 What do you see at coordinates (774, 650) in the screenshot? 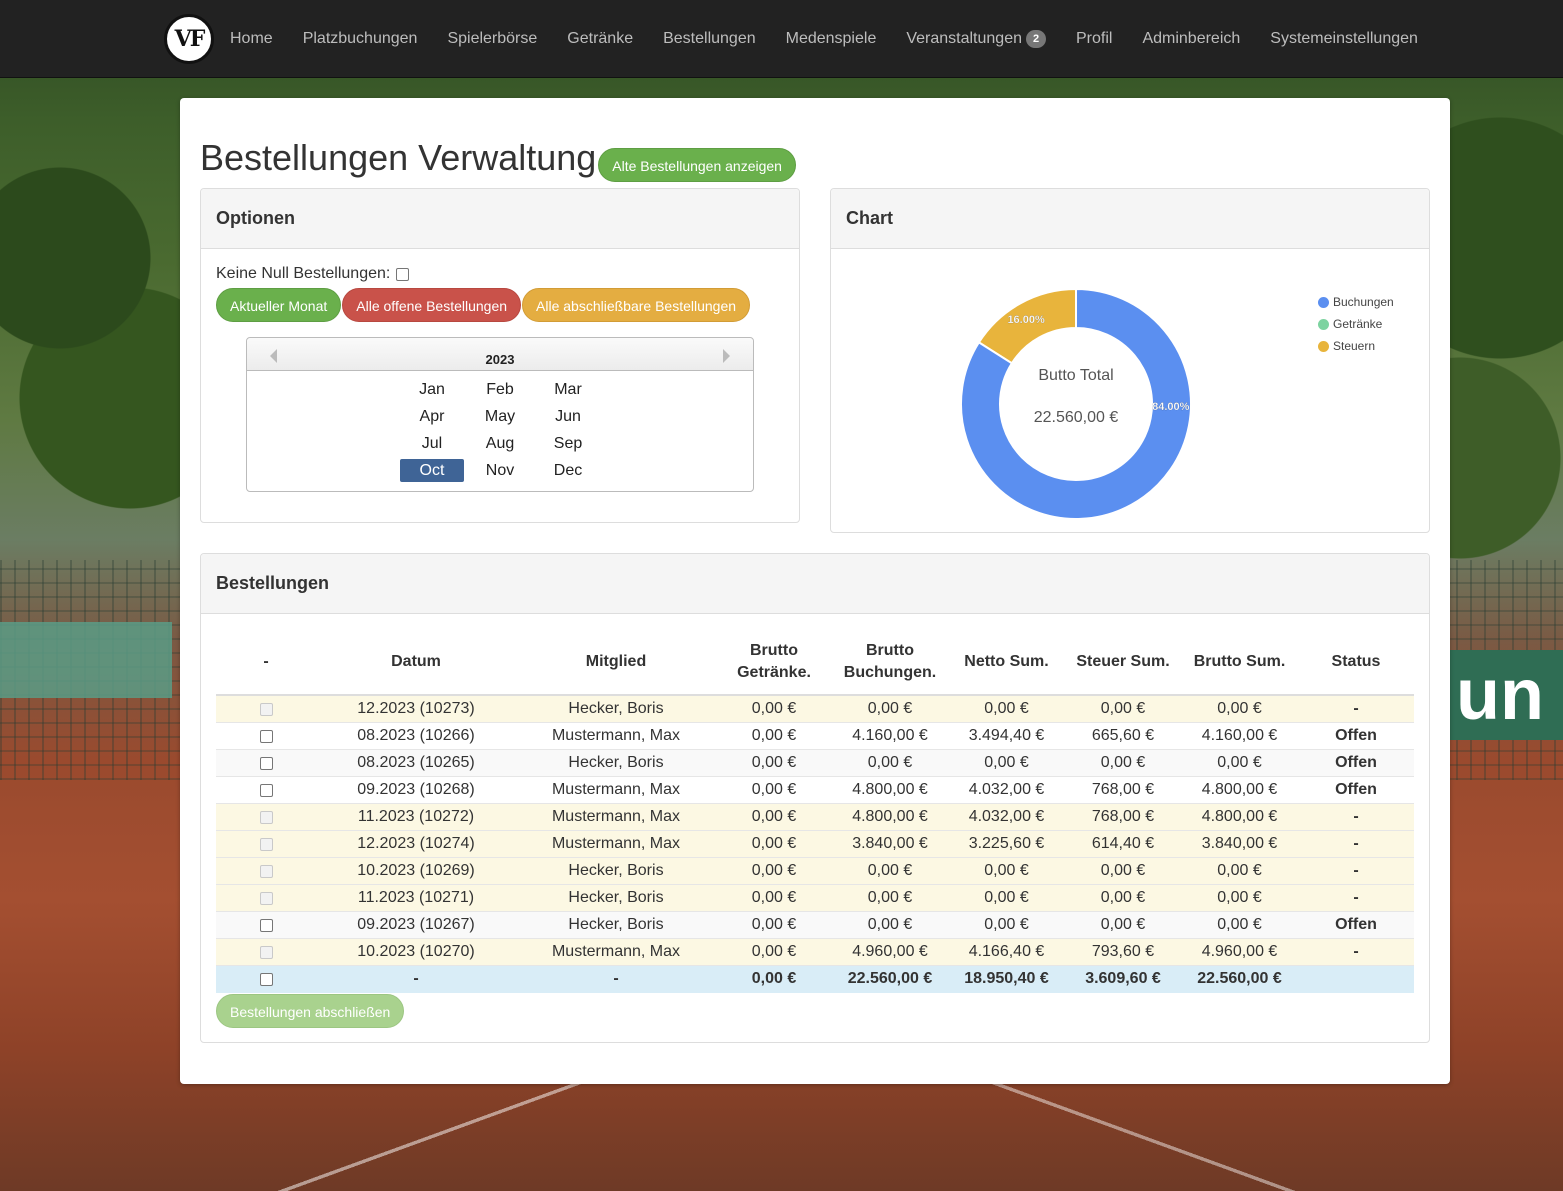
I see `header-word: Brutto` at bounding box center [774, 650].